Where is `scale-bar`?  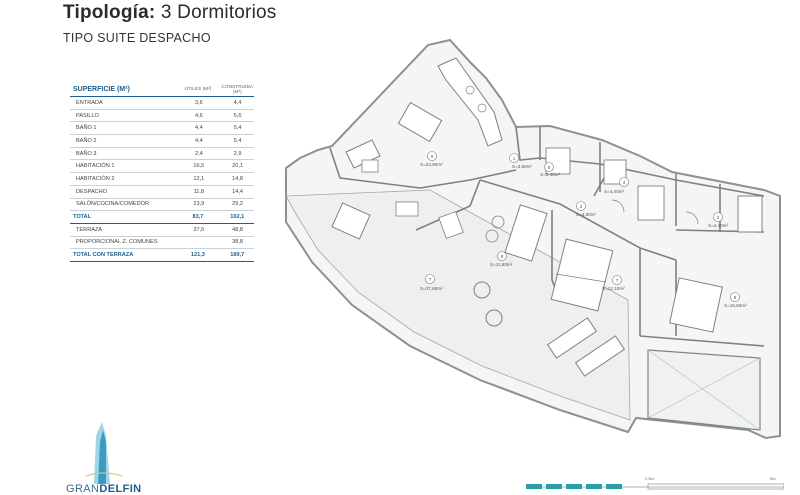 scale-bar is located at coordinates (655, 486).